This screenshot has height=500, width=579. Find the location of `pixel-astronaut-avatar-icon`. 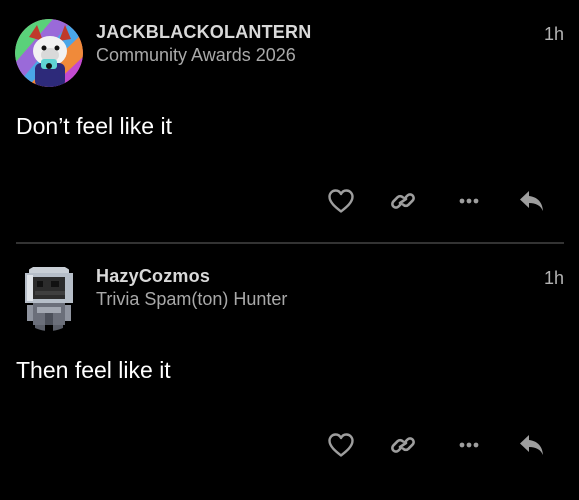

pixel-astronaut-avatar-icon is located at coordinates (49, 297).